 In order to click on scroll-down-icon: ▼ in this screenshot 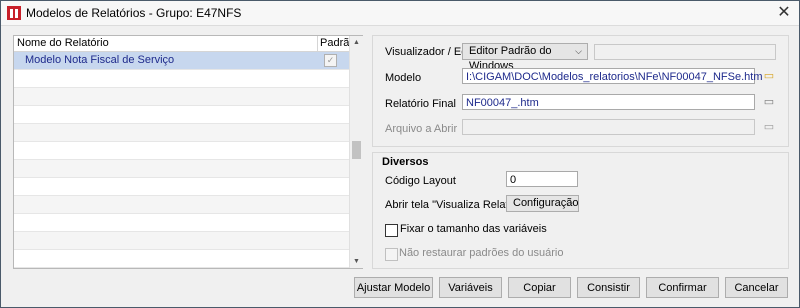, I will do `click(356, 261)`.